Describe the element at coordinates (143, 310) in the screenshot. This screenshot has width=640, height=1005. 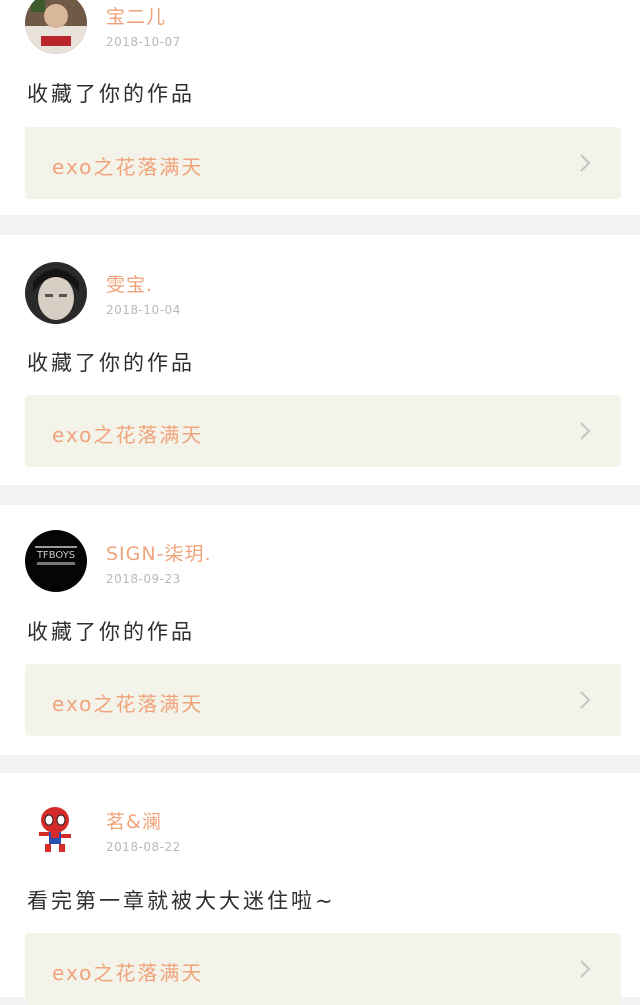
I see `date: 2018-10-04` at that location.